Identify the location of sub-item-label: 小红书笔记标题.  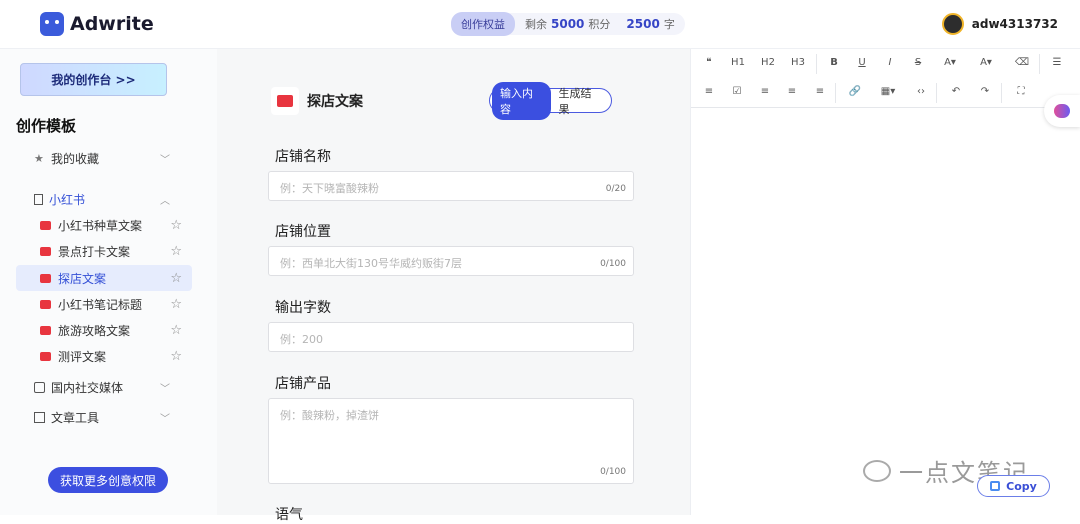
(100, 304).